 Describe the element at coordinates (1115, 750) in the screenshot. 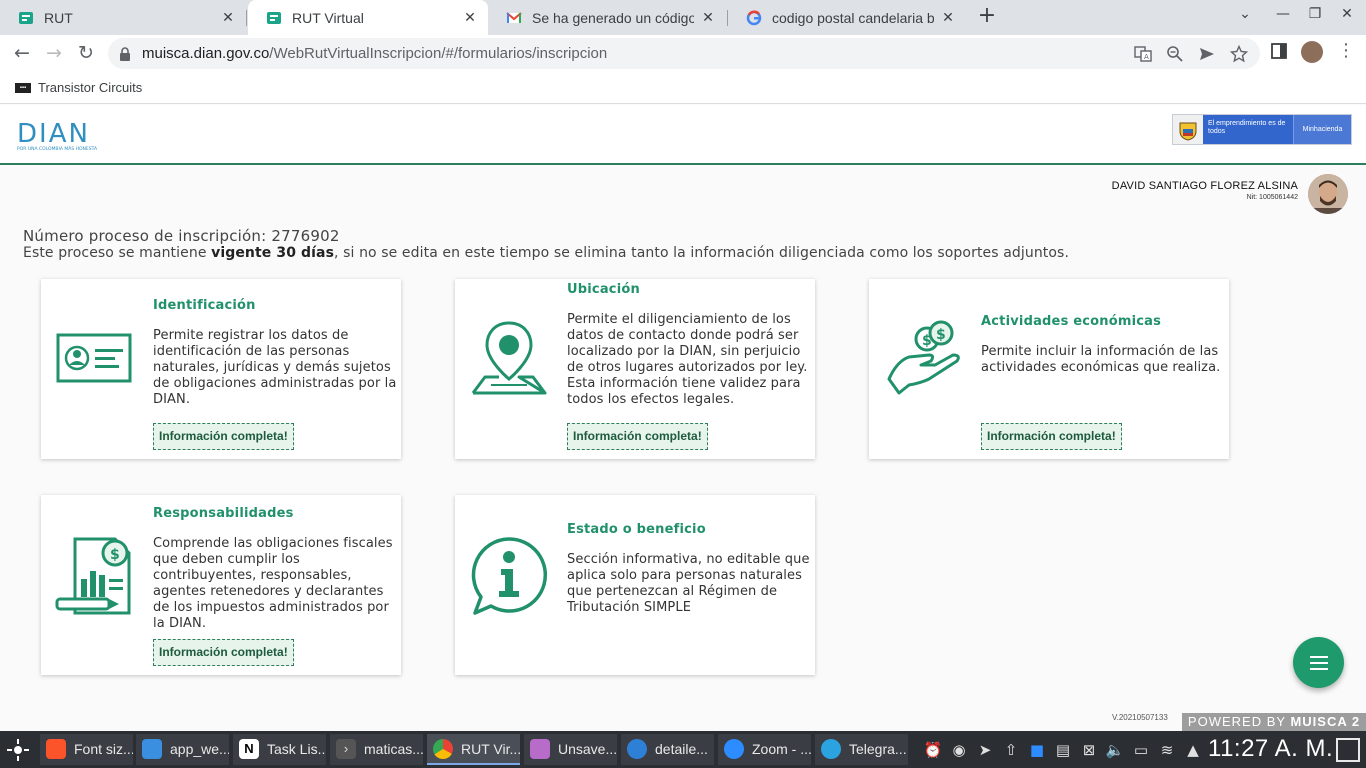

I see `volume-icon: 🔈` at that location.